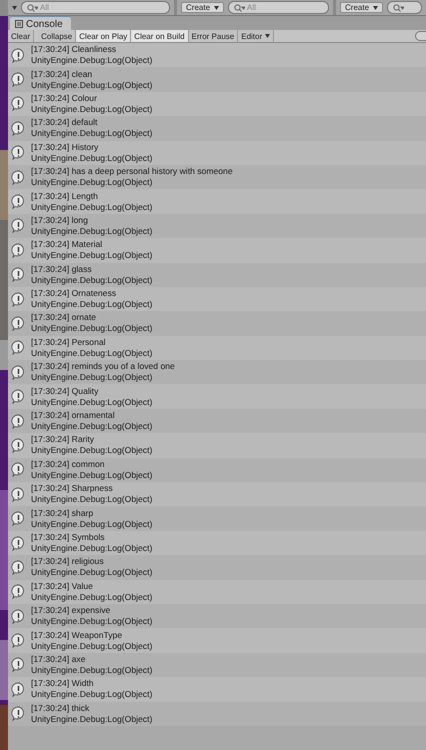 The width and height of the screenshot is (426, 750). I want to click on log-message: [17:30:24] reminds you of a loved one, so click(103, 366).